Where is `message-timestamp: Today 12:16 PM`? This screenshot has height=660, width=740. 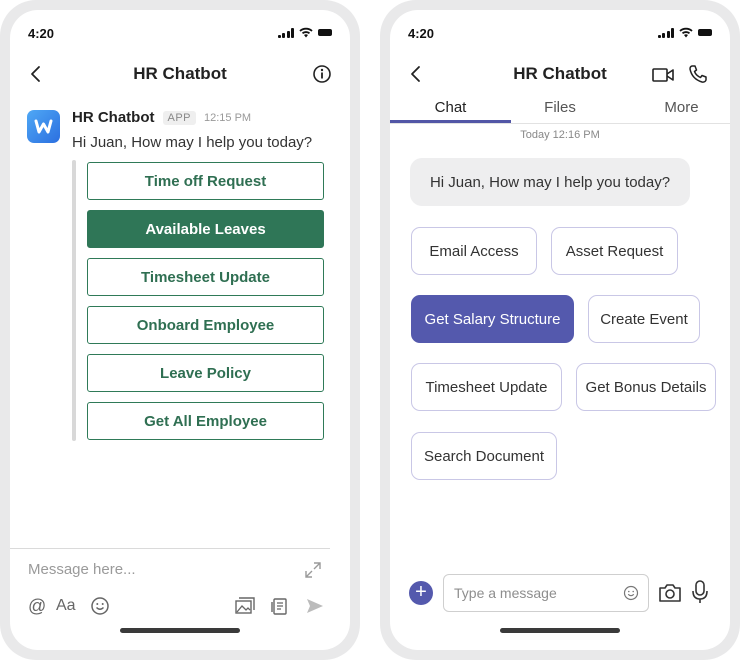
message-timestamp: Today 12:16 PM is located at coordinates (560, 135).